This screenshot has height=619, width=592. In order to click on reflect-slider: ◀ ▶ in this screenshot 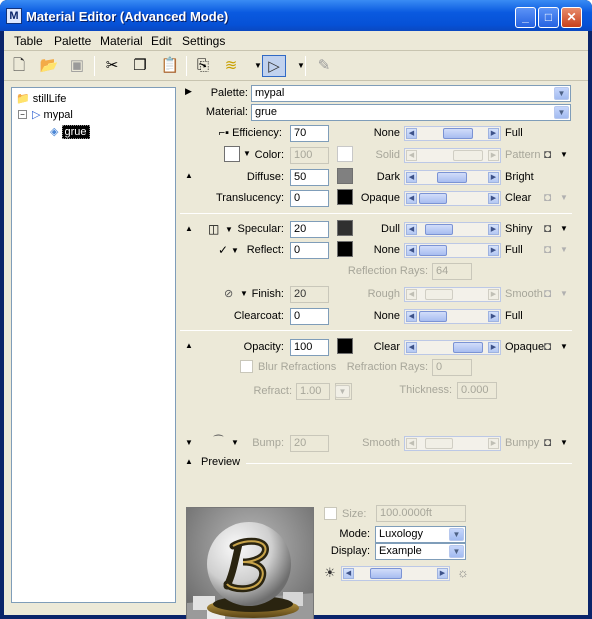, I will do `click(452, 250)`.